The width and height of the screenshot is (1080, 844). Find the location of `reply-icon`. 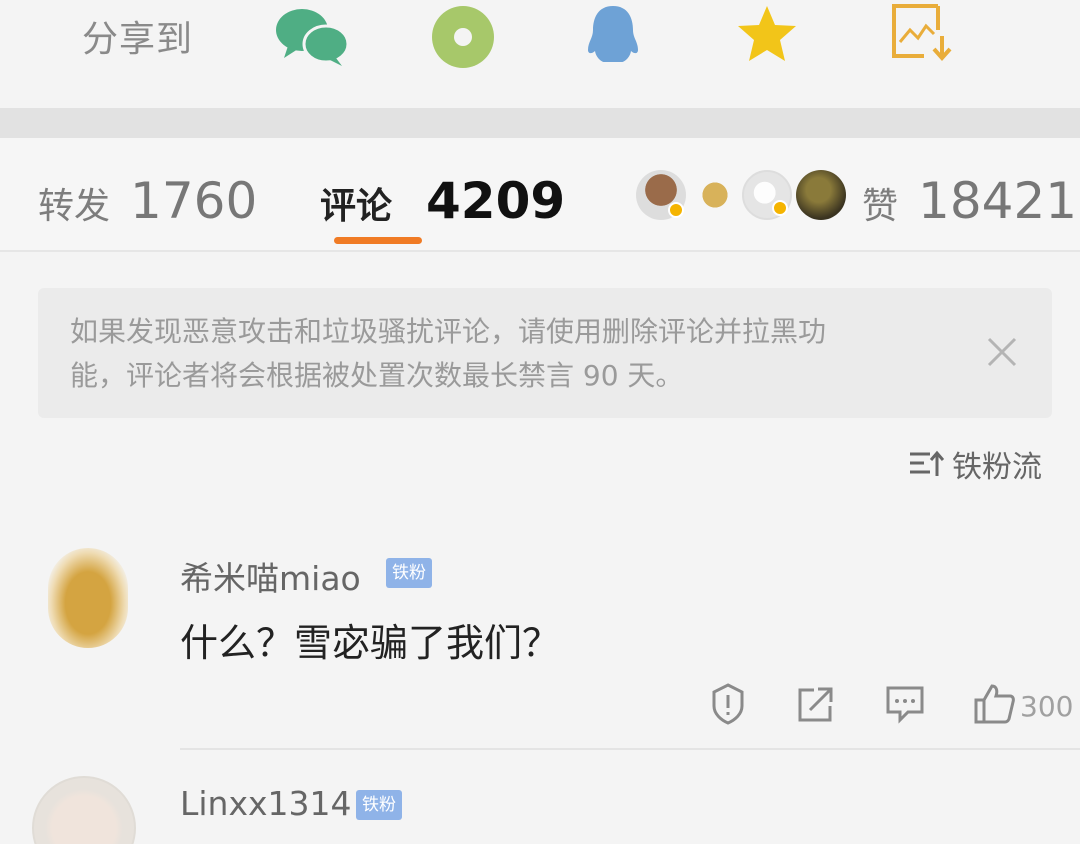

reply-icon is located at coordinates (905, 706).